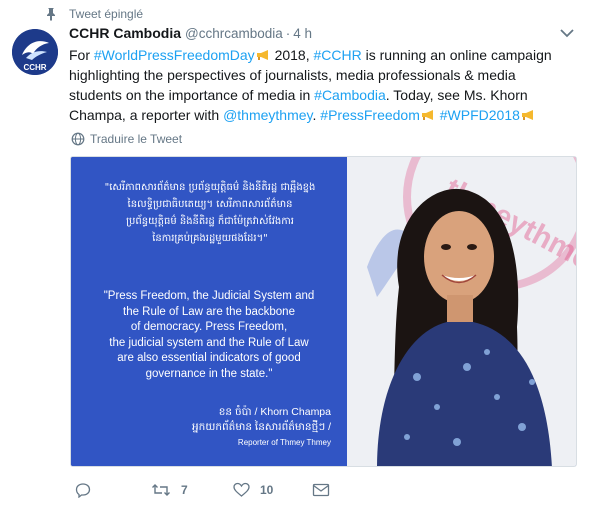  Describe the element at coordinates (338, 55) in the screenshot. I see `hashtag-link: #CCHR` at that location.